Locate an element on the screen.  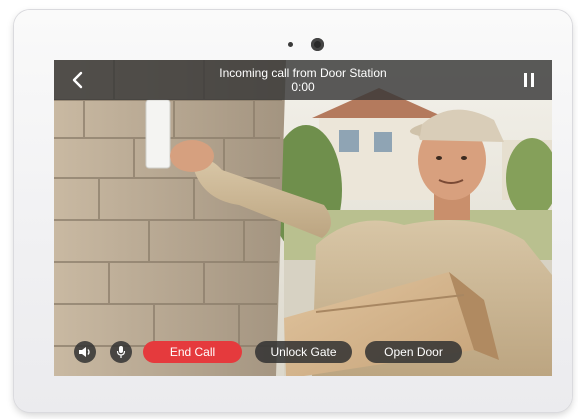
call-title: Incoming call from Door Station is located at coordinates (303, 73).